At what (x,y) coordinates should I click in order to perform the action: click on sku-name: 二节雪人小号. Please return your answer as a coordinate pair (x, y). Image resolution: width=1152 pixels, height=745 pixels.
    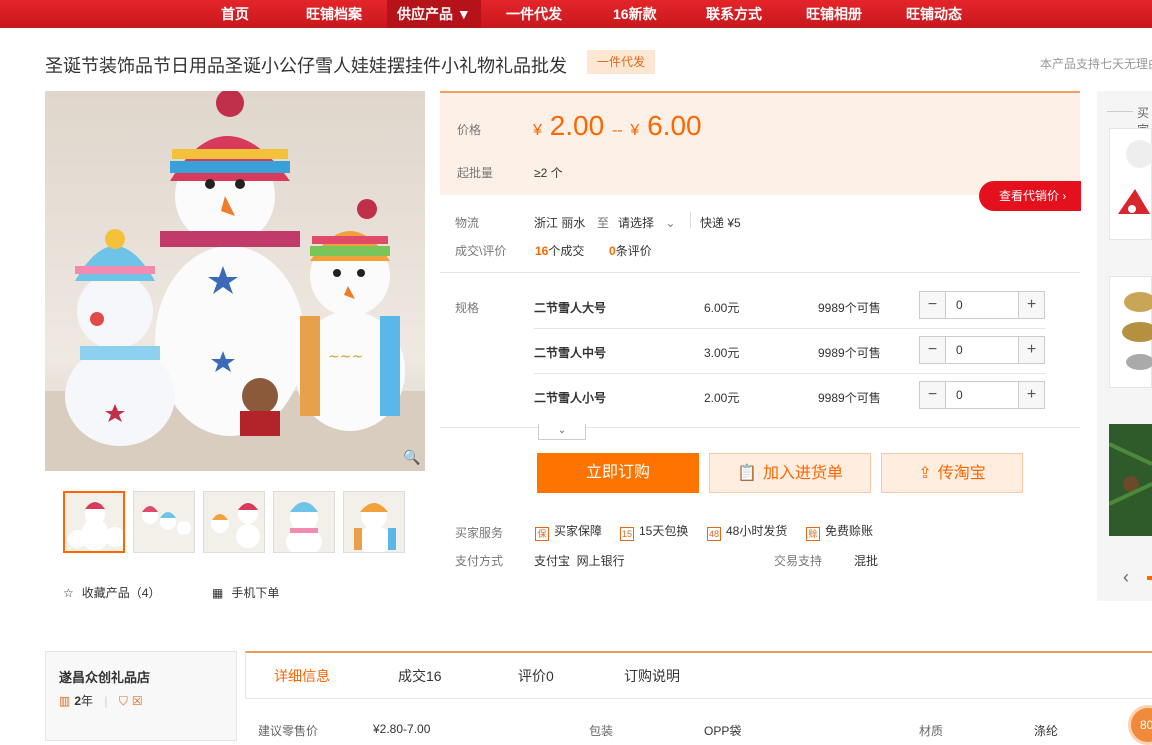
    Looking at the image, I should click on (570, 398).